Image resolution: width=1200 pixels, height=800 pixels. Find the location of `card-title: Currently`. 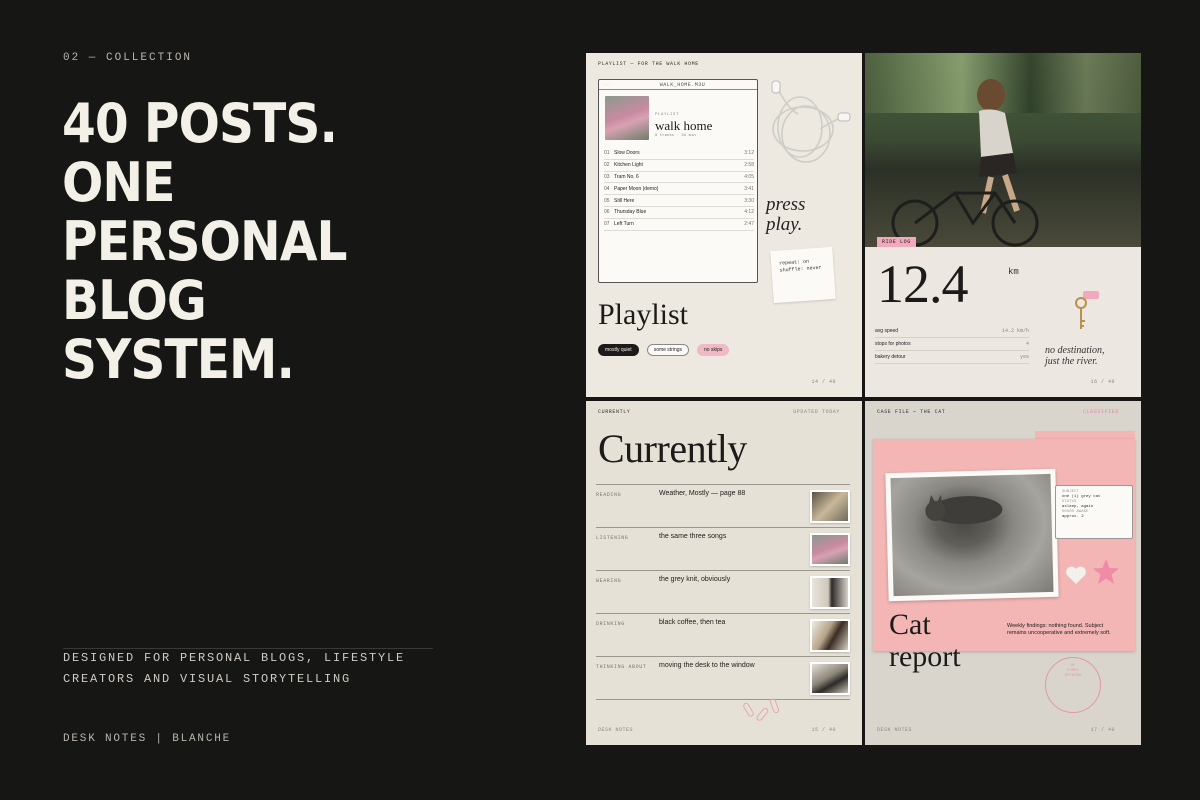

card-title: Currently is located at coordinates (672, 448).